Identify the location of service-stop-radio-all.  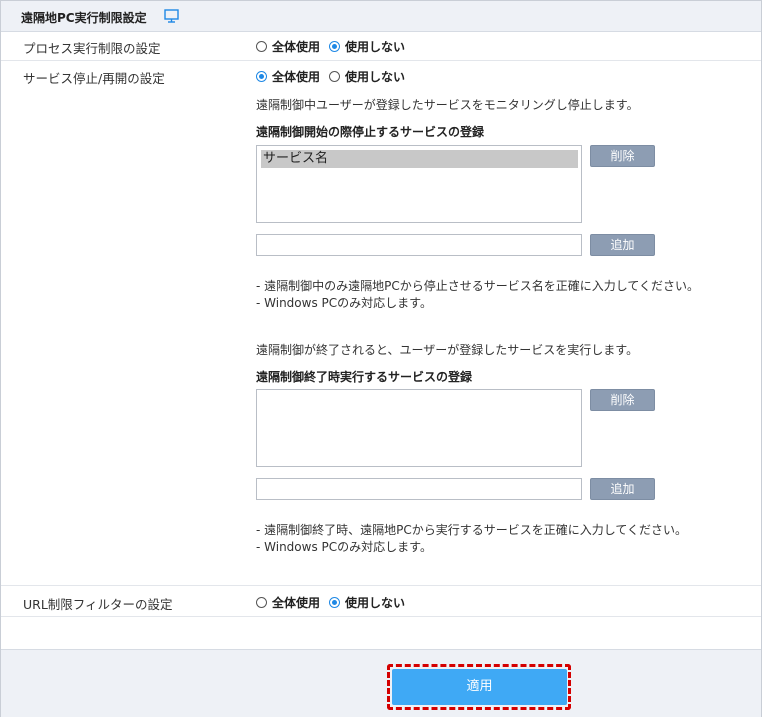
(261, 76).